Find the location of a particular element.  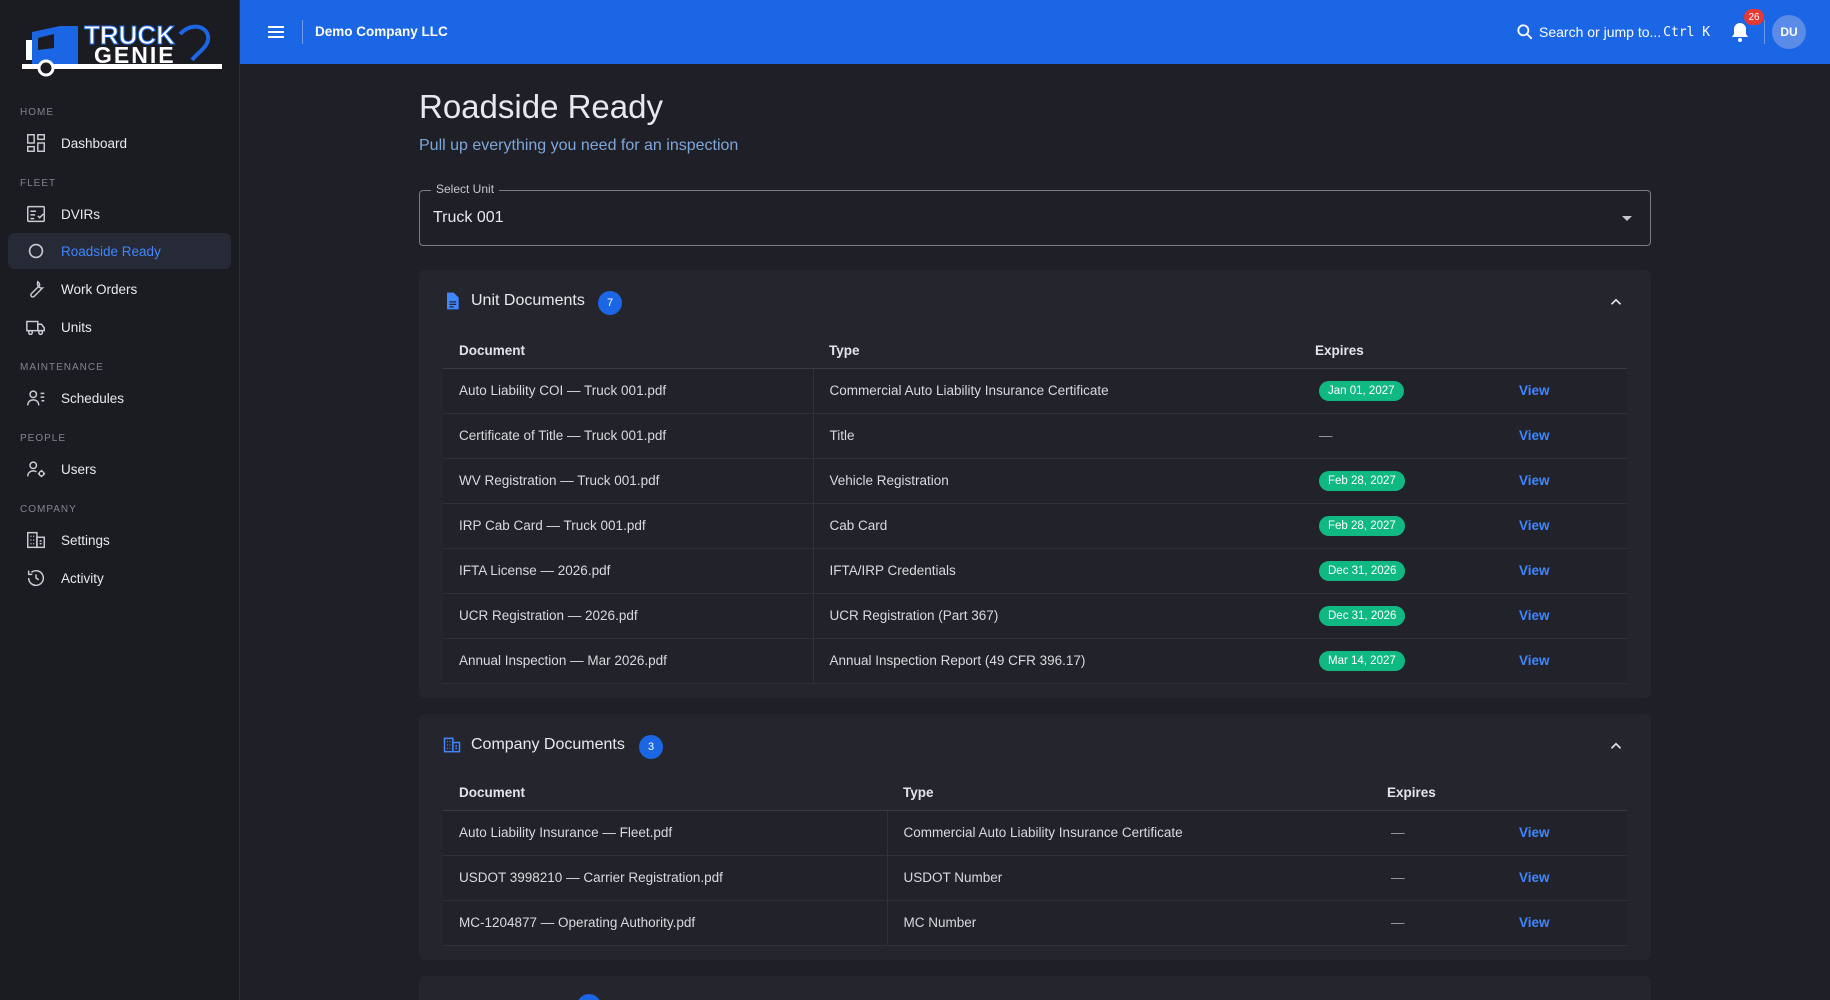

sidebar-item-work-orders: Work Orders is located at coordinates (119, 289).